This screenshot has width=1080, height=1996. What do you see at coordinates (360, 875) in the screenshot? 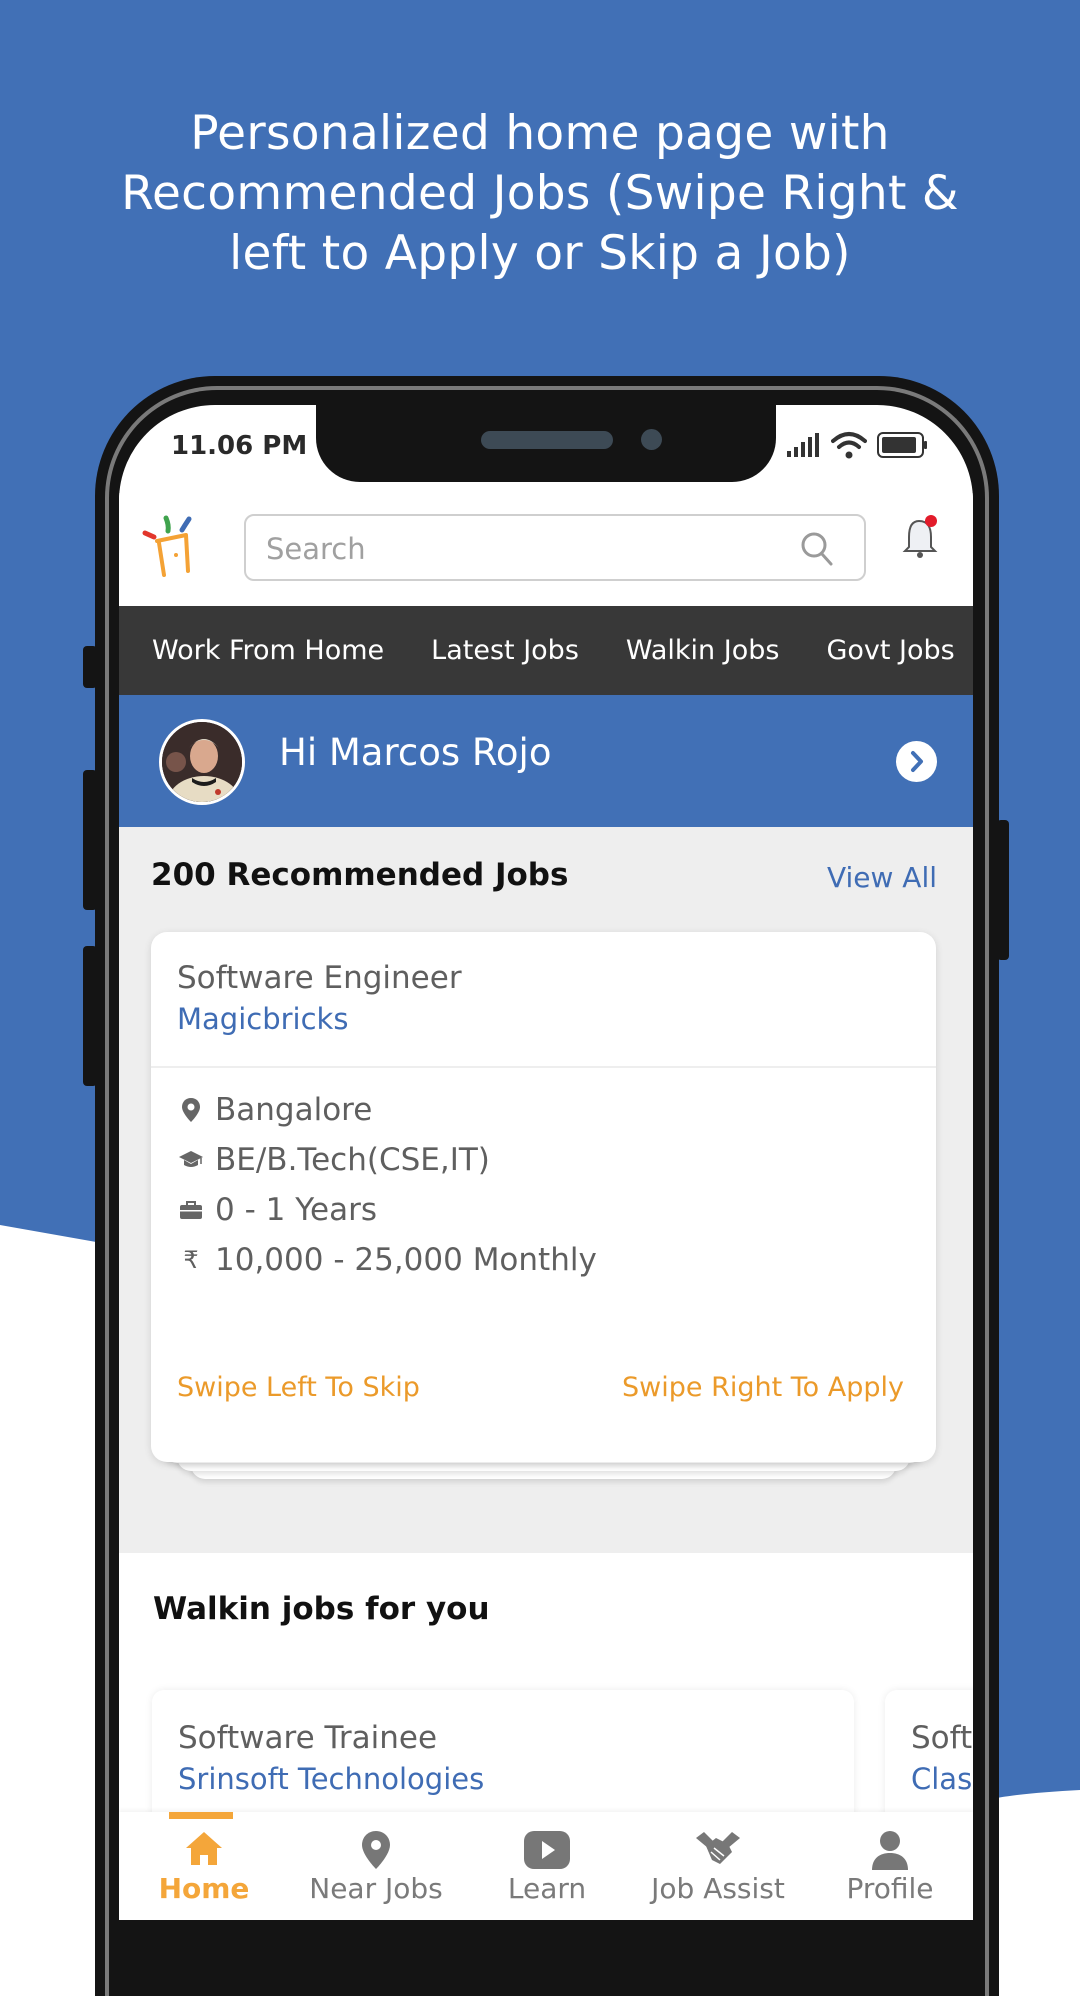
I see `recommended-title: 200 Recommended Jobs` at bounding box center [360, 875].